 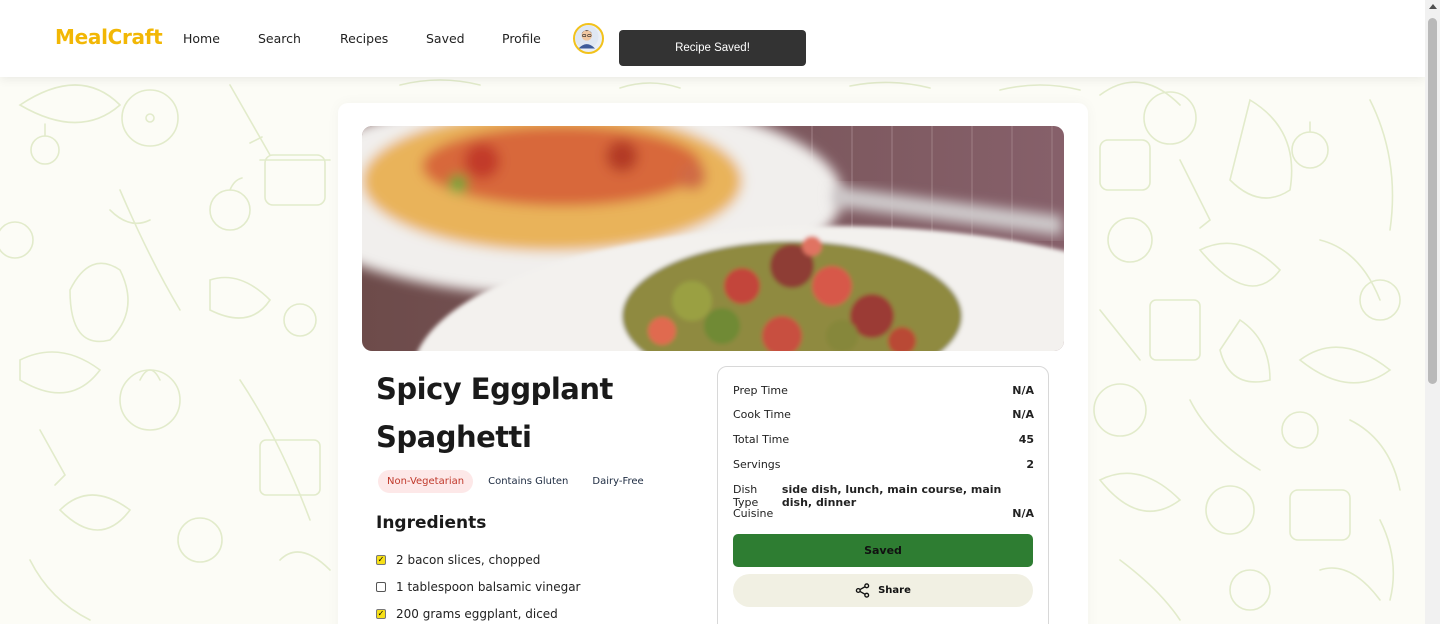 I want to click on total-time-label: Total Time, so click(x=761, y=439).